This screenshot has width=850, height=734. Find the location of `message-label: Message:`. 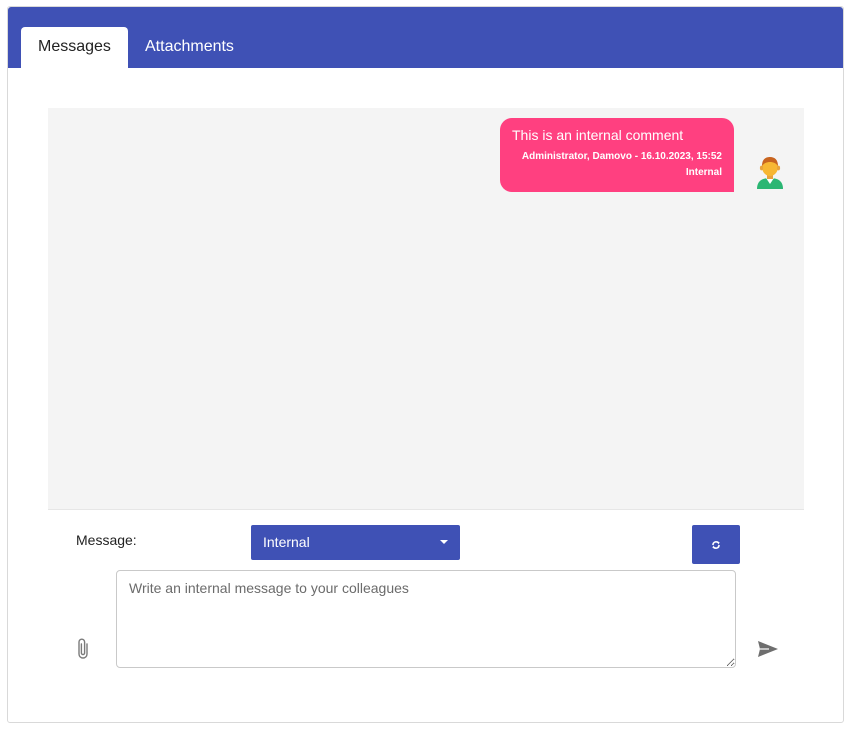

message-label: Message: is located at coordinates (106, 540).